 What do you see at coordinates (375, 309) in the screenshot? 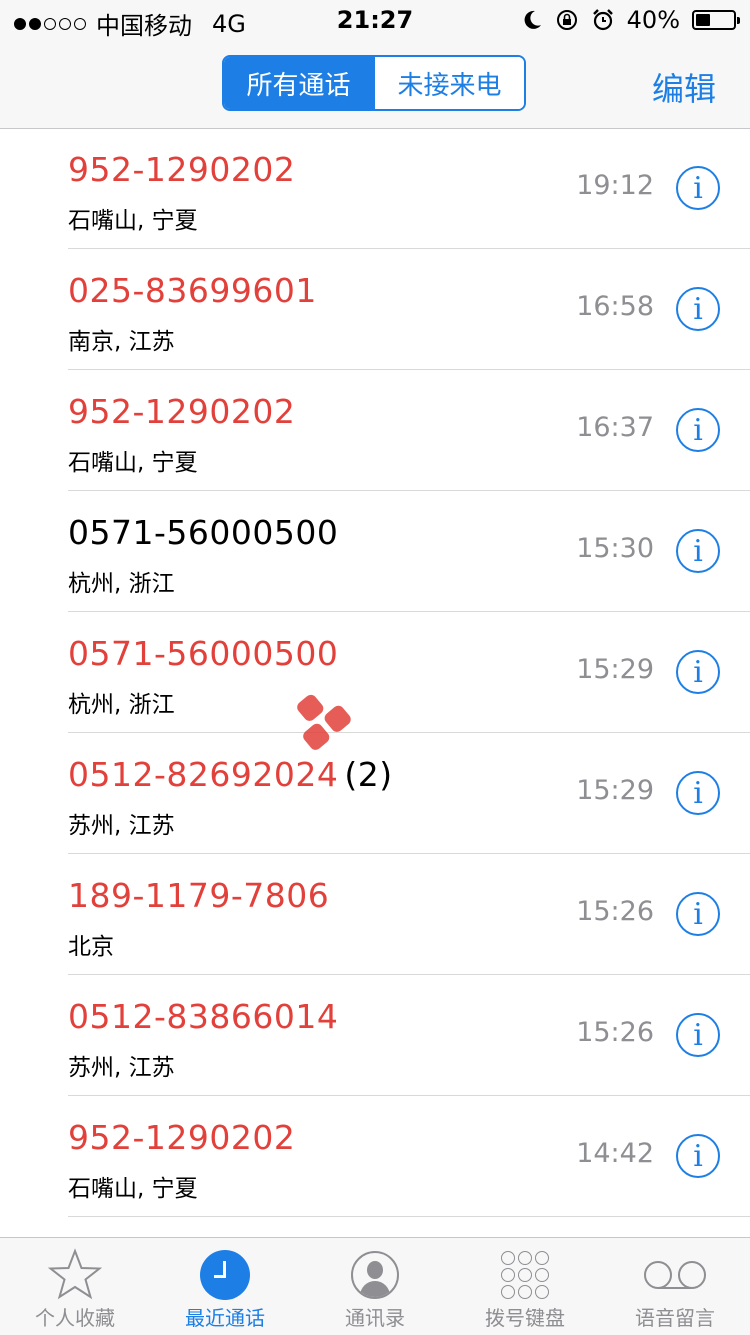
I see `call-row: 025-83699601 南京, 江苏 16:58 i` at bounding box center [375, 309].